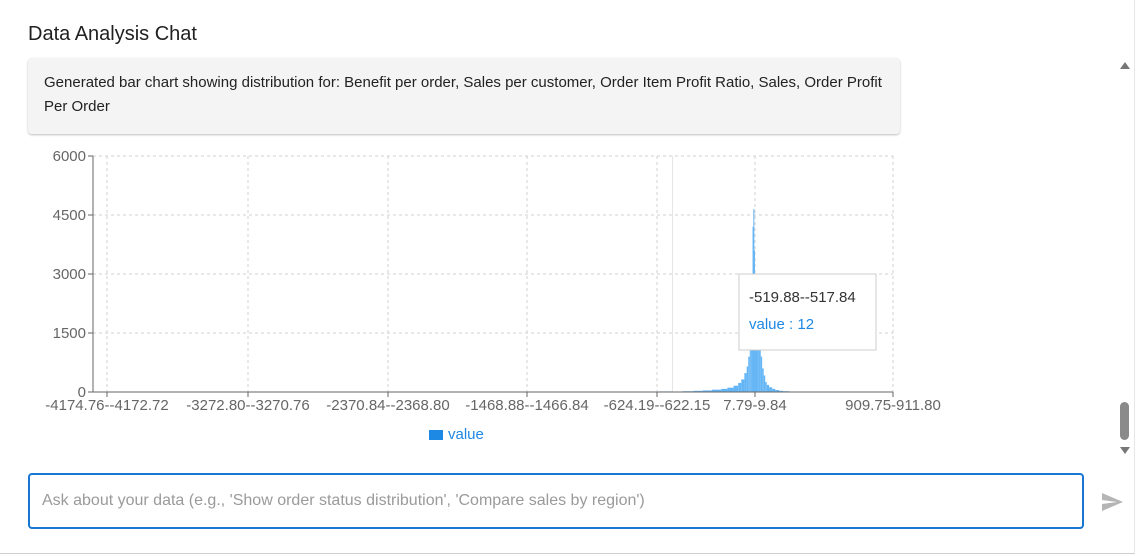  What do you see at coordinates (247, 405) in the screenshot?
I see `x-tick-label: -3272.80--3270.76` at bounding box center [247, 405].